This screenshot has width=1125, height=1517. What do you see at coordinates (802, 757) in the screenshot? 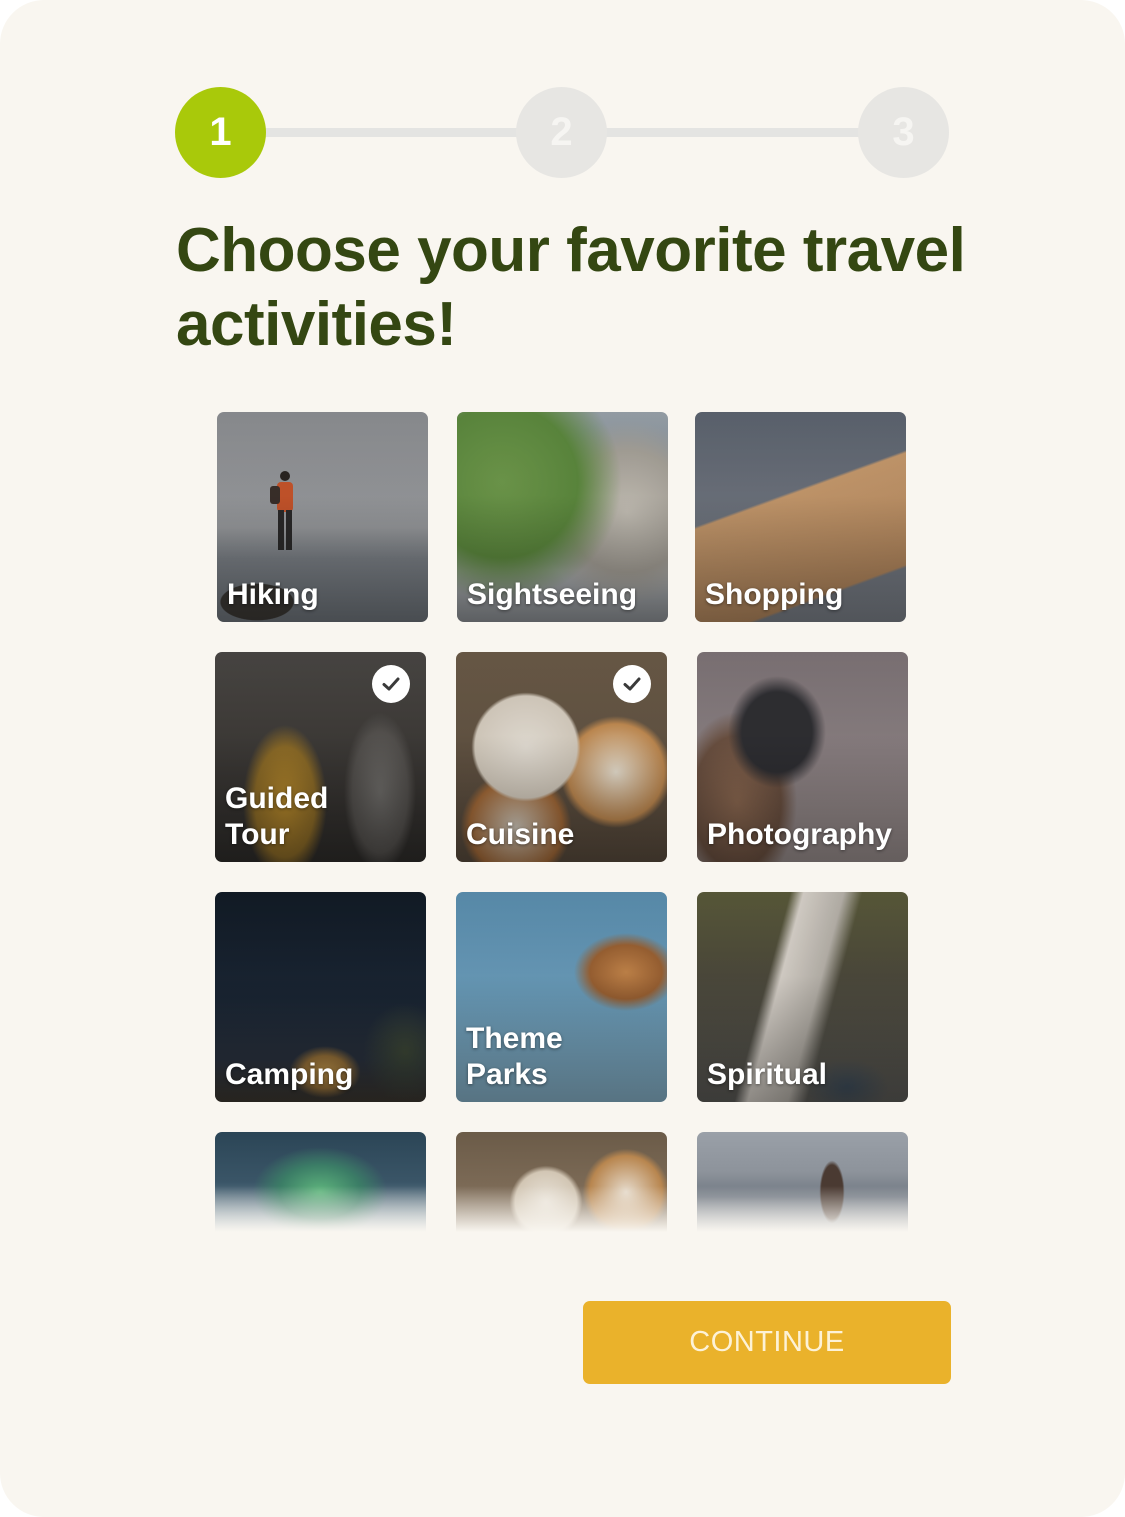
I see `activity-tile-photography: Photography` at bounding box center [802, 757].